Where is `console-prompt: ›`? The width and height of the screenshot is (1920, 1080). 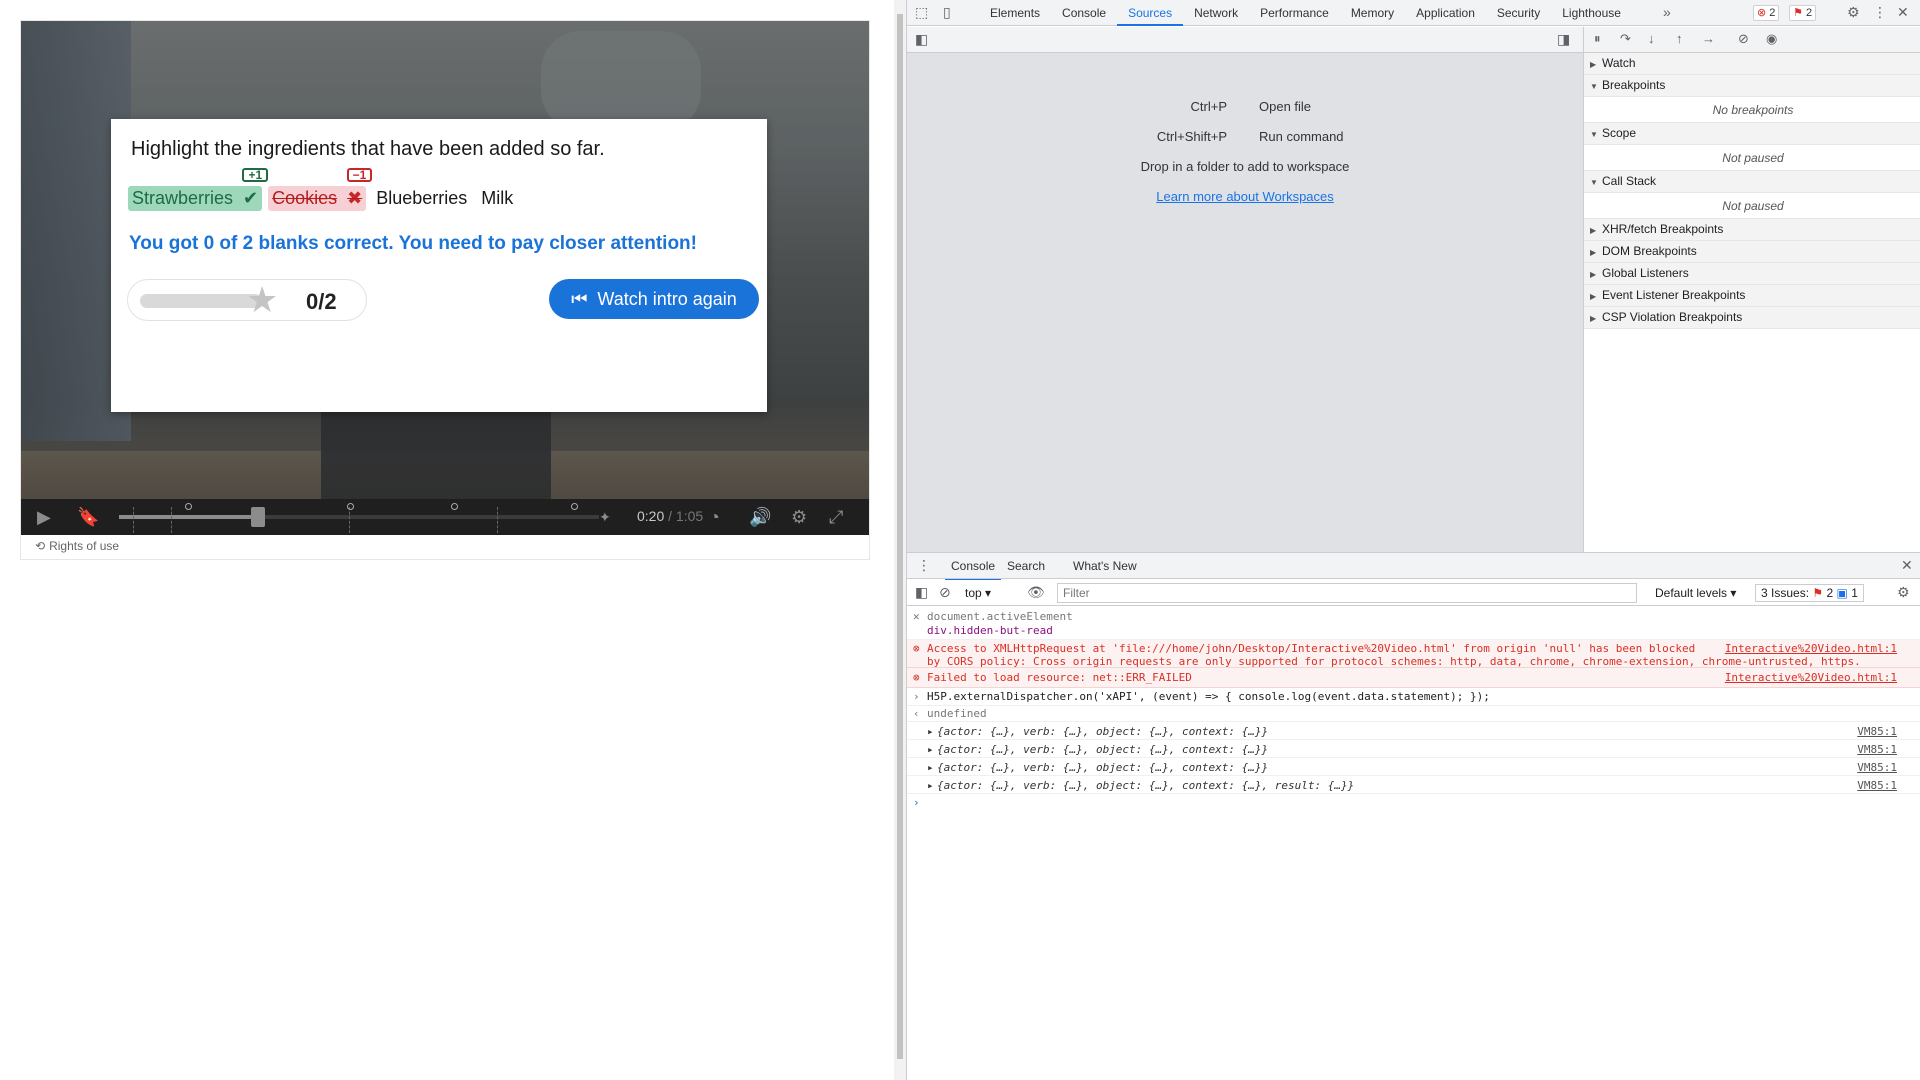
console-prompt: › is located at coordinates (1413, 803).